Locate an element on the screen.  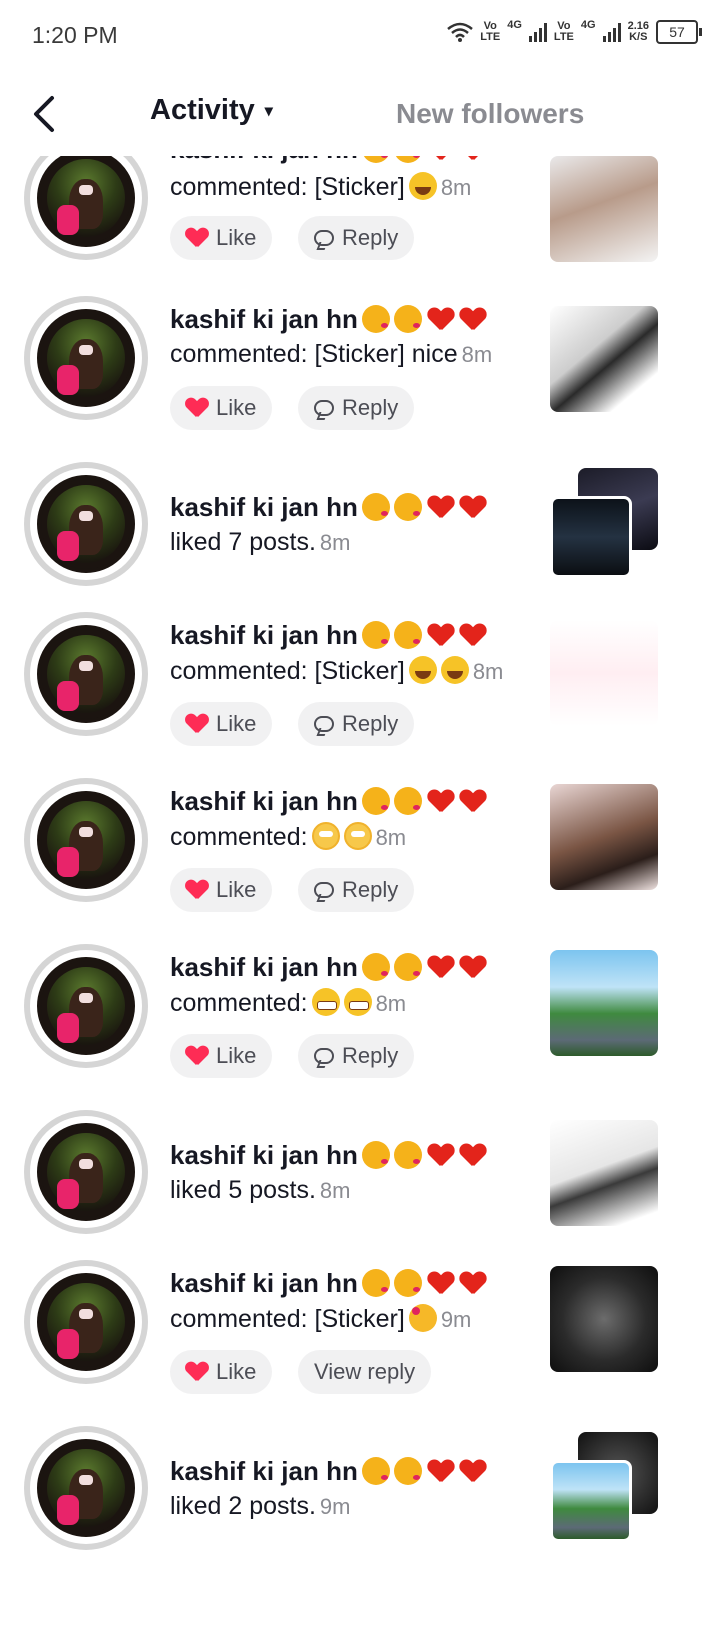
back-button is located at coordinates (47, 114).